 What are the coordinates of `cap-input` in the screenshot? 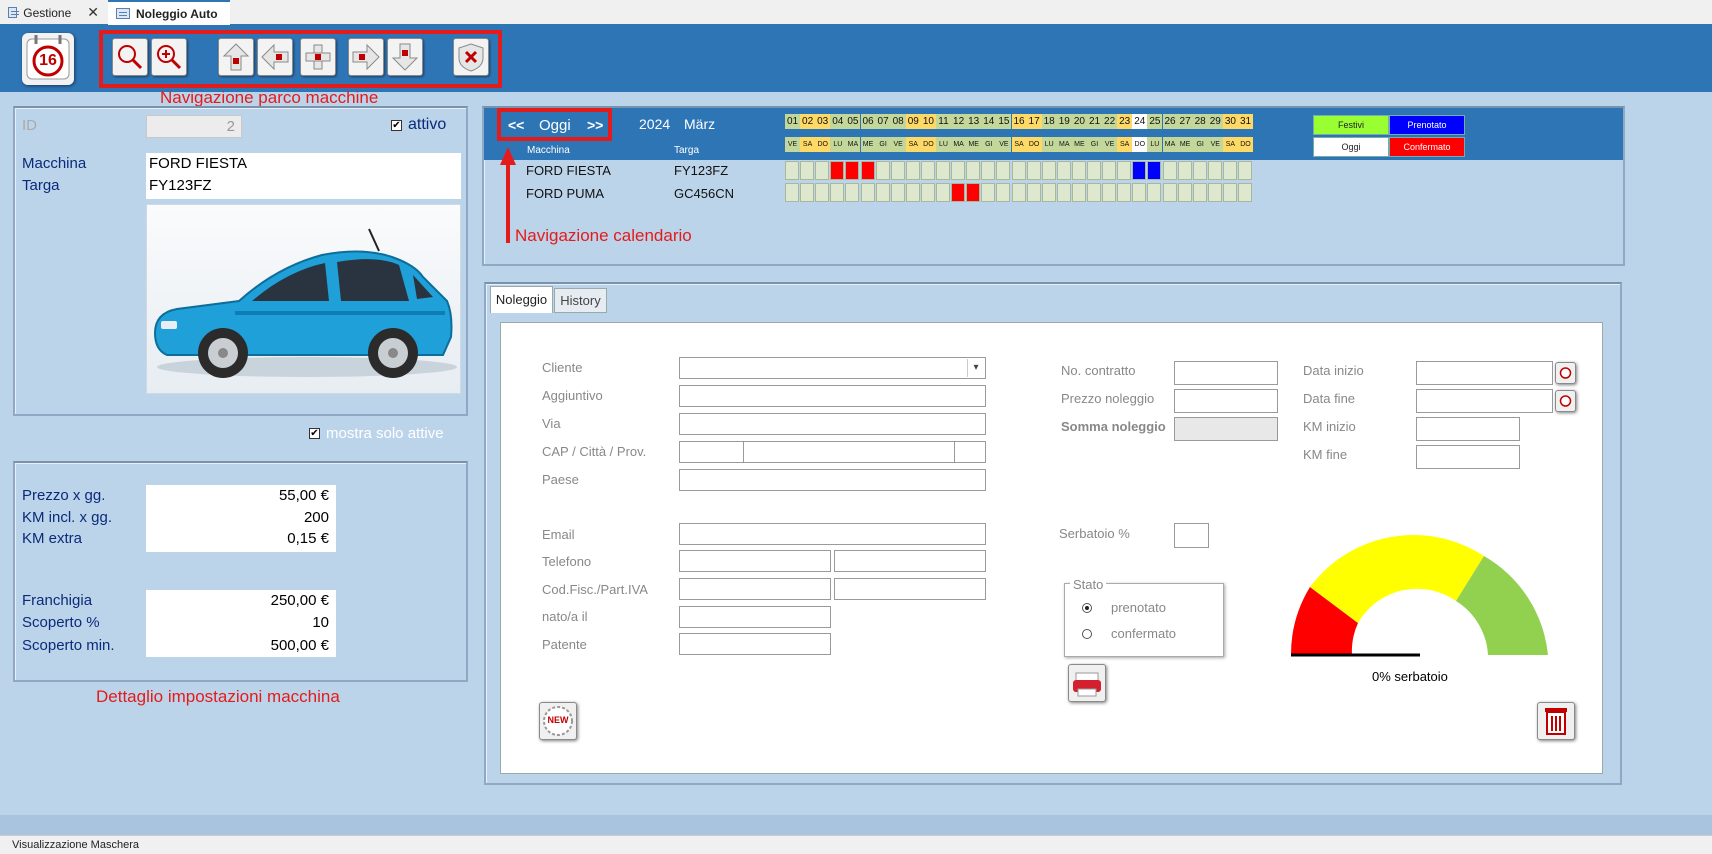 It's located at (711, 452).